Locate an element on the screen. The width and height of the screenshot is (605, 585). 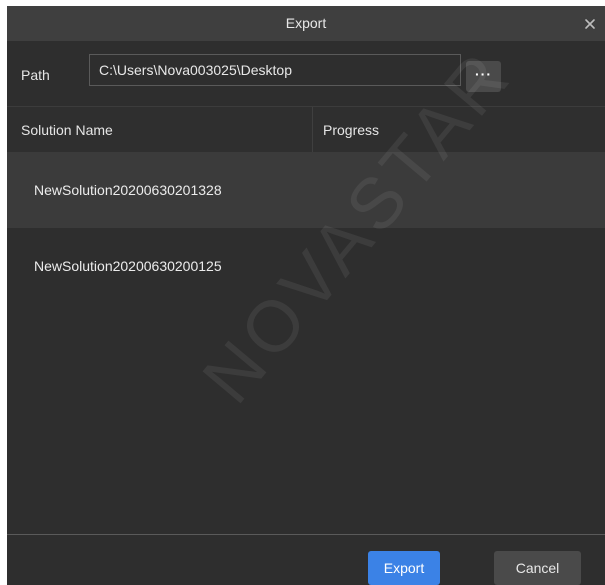
column-header-progress: Progress is located at coordinates (351, 130).